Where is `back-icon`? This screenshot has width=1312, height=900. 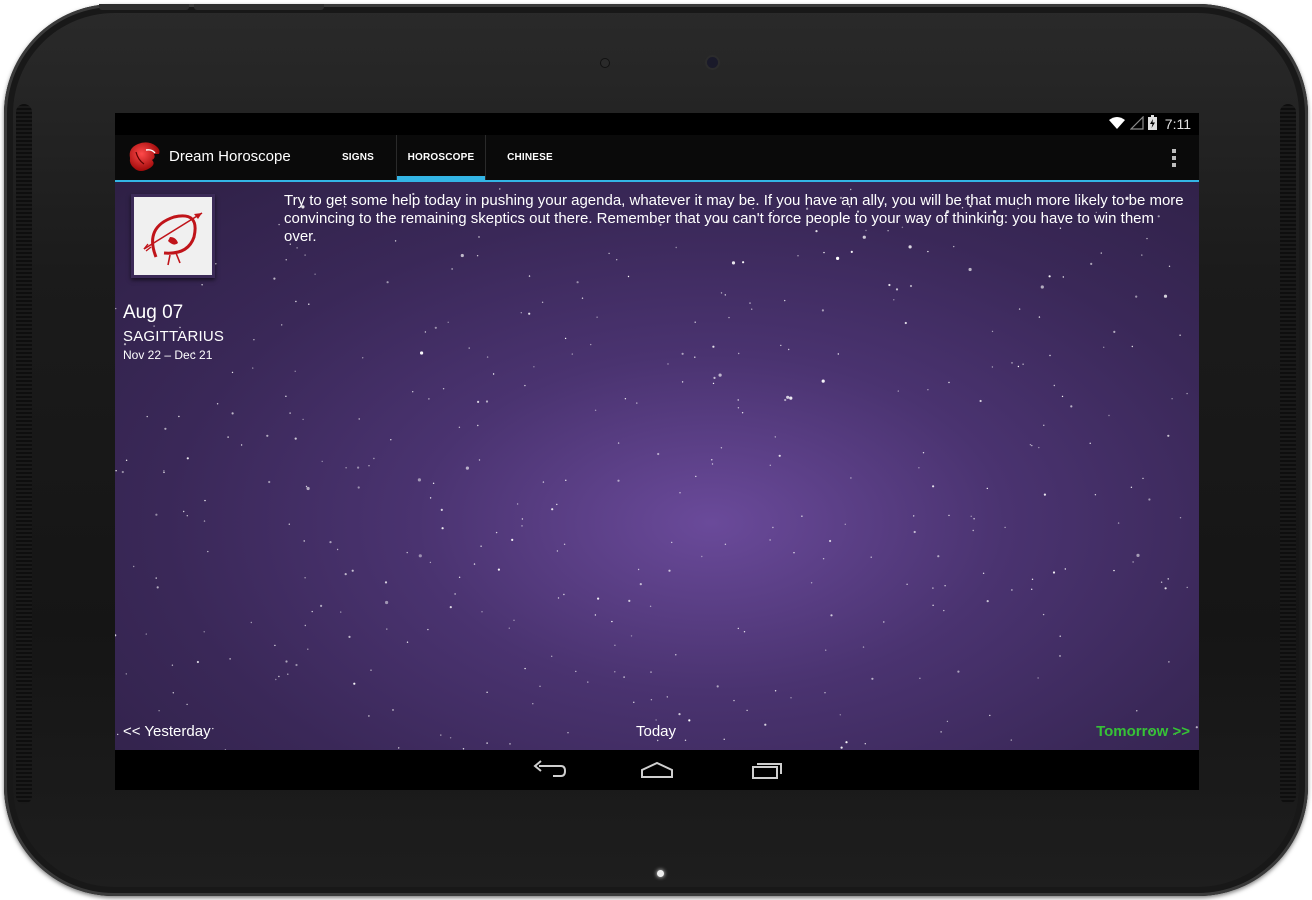 back-icon is located at coordinates (549, 770).